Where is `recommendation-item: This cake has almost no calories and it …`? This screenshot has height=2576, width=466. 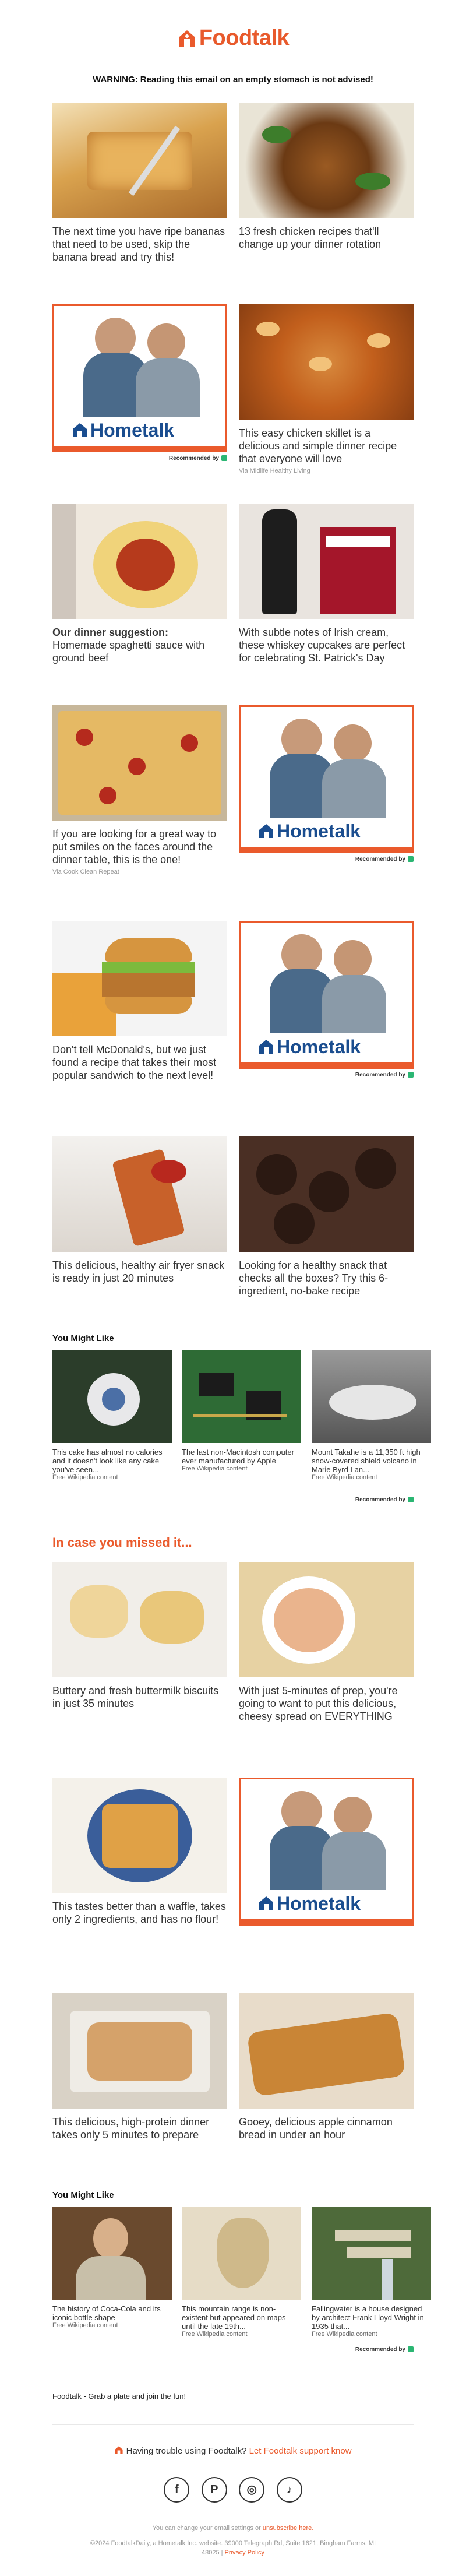
recommendation-item: This cake has almost no calories and it … is located at coordinates (112, 1415).